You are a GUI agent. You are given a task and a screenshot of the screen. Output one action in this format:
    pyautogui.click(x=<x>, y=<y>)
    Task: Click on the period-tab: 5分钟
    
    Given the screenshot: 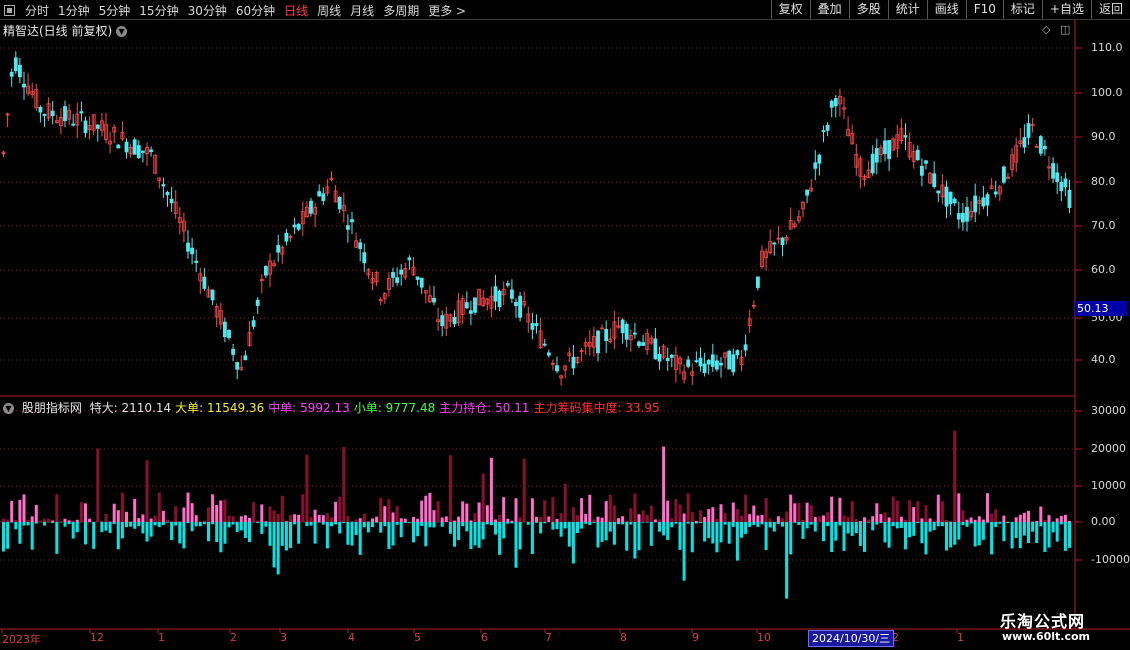 What is the action you would take?
    pyautogui.click(x=115, y=10)
    